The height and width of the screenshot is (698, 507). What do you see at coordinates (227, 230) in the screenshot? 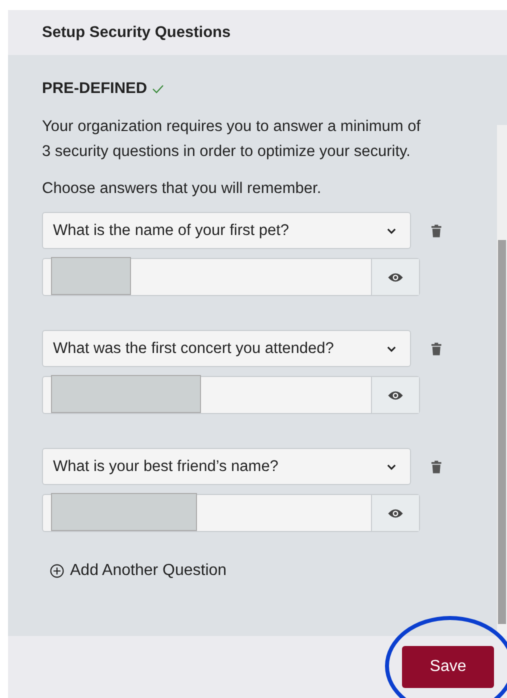
I see `question-dropdown: What is the name of your first pet?` at bounding box center [227, 230].